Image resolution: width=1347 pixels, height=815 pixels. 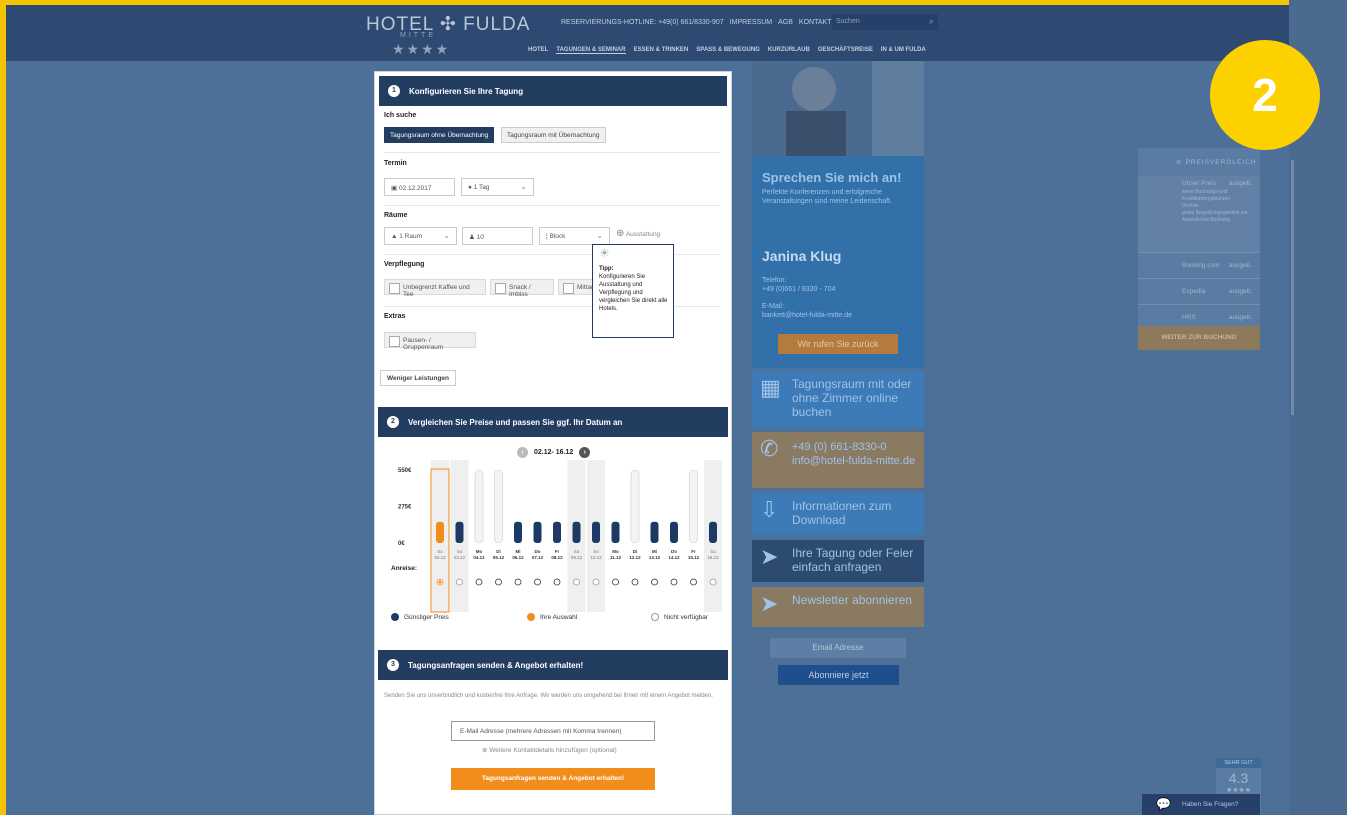 I want to click on phone-label: Telefon:, so click(x=774, y=280).